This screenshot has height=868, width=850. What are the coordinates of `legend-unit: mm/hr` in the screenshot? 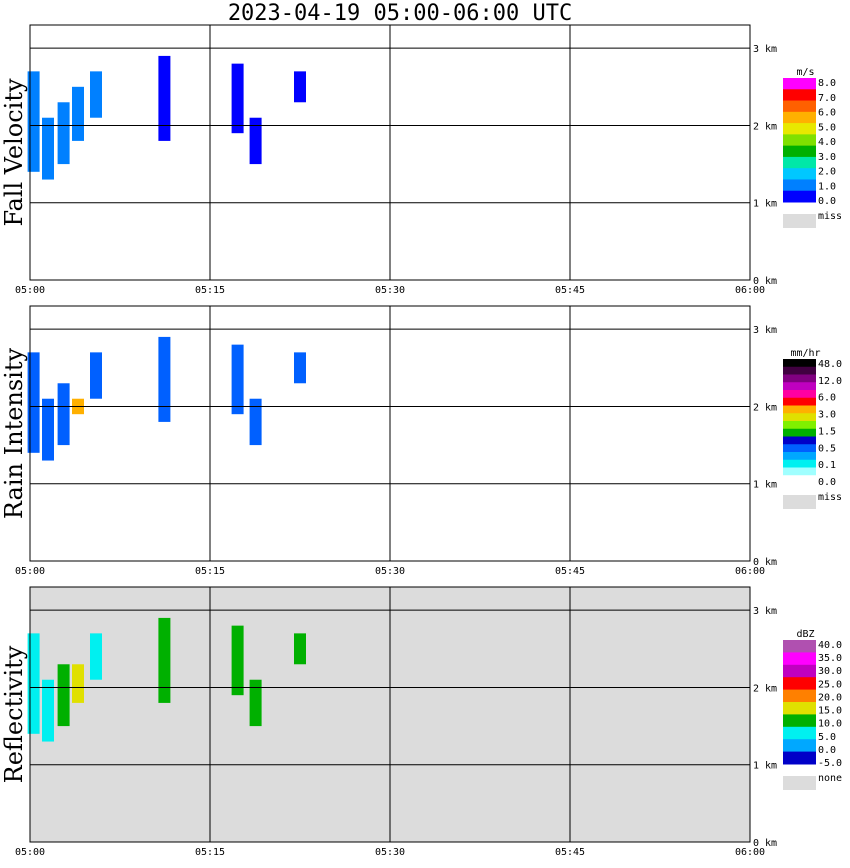 It's located at (805, 353).